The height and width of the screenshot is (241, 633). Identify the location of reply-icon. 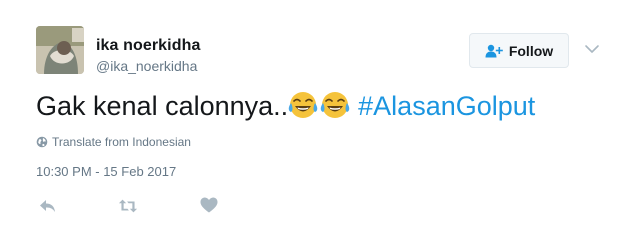
(48, 206).